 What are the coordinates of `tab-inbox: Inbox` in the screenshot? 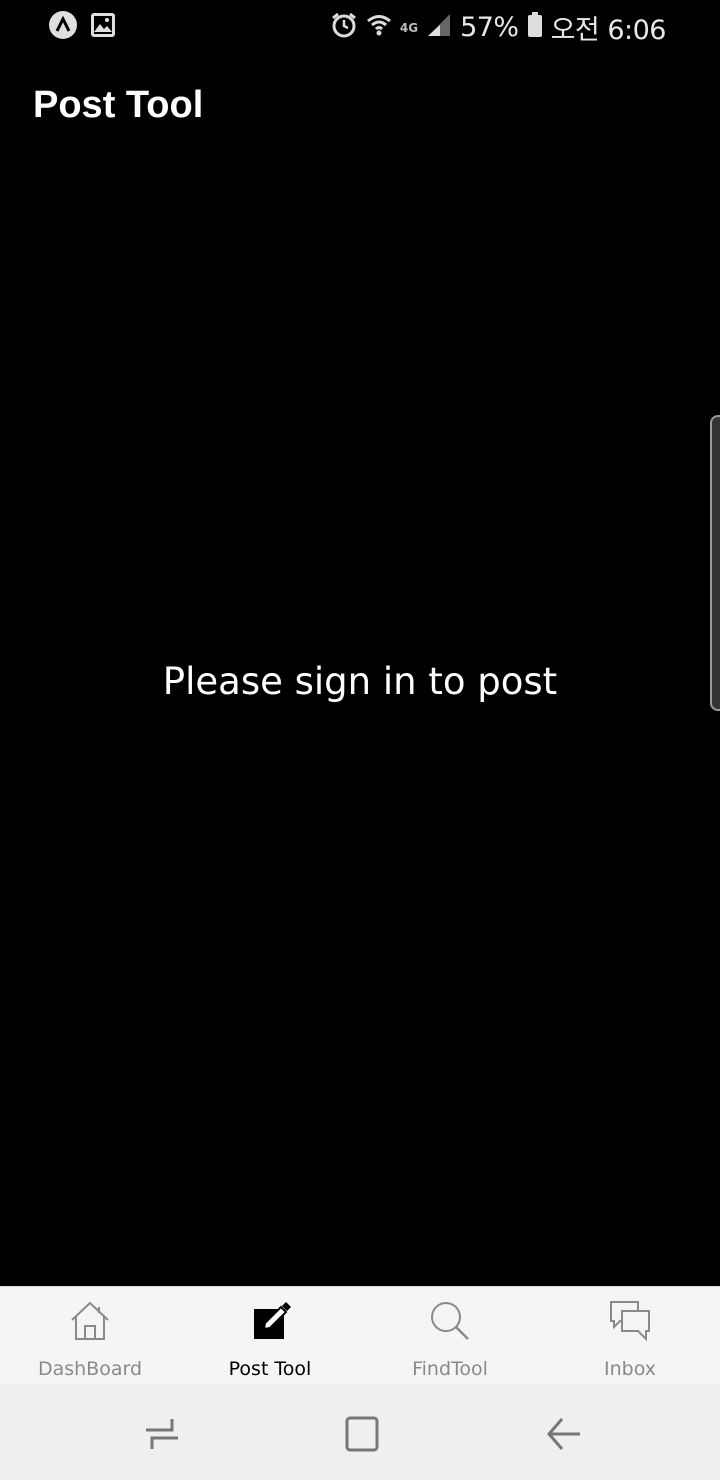 It's located at (630, 1336).